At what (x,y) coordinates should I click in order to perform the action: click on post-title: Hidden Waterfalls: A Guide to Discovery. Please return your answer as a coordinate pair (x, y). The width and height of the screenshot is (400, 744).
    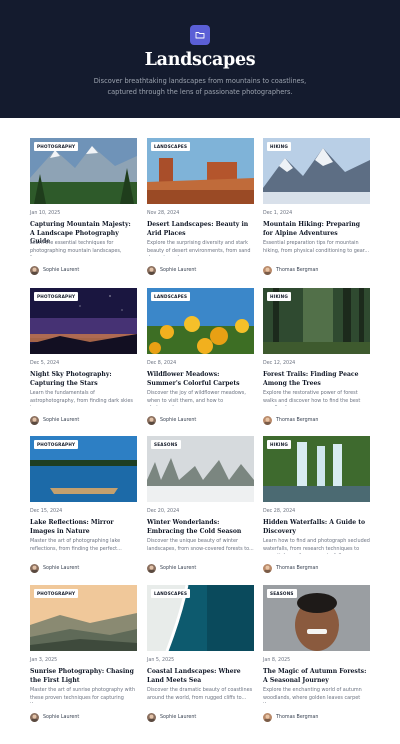
    Looking at the image, I should click on (316, 527).